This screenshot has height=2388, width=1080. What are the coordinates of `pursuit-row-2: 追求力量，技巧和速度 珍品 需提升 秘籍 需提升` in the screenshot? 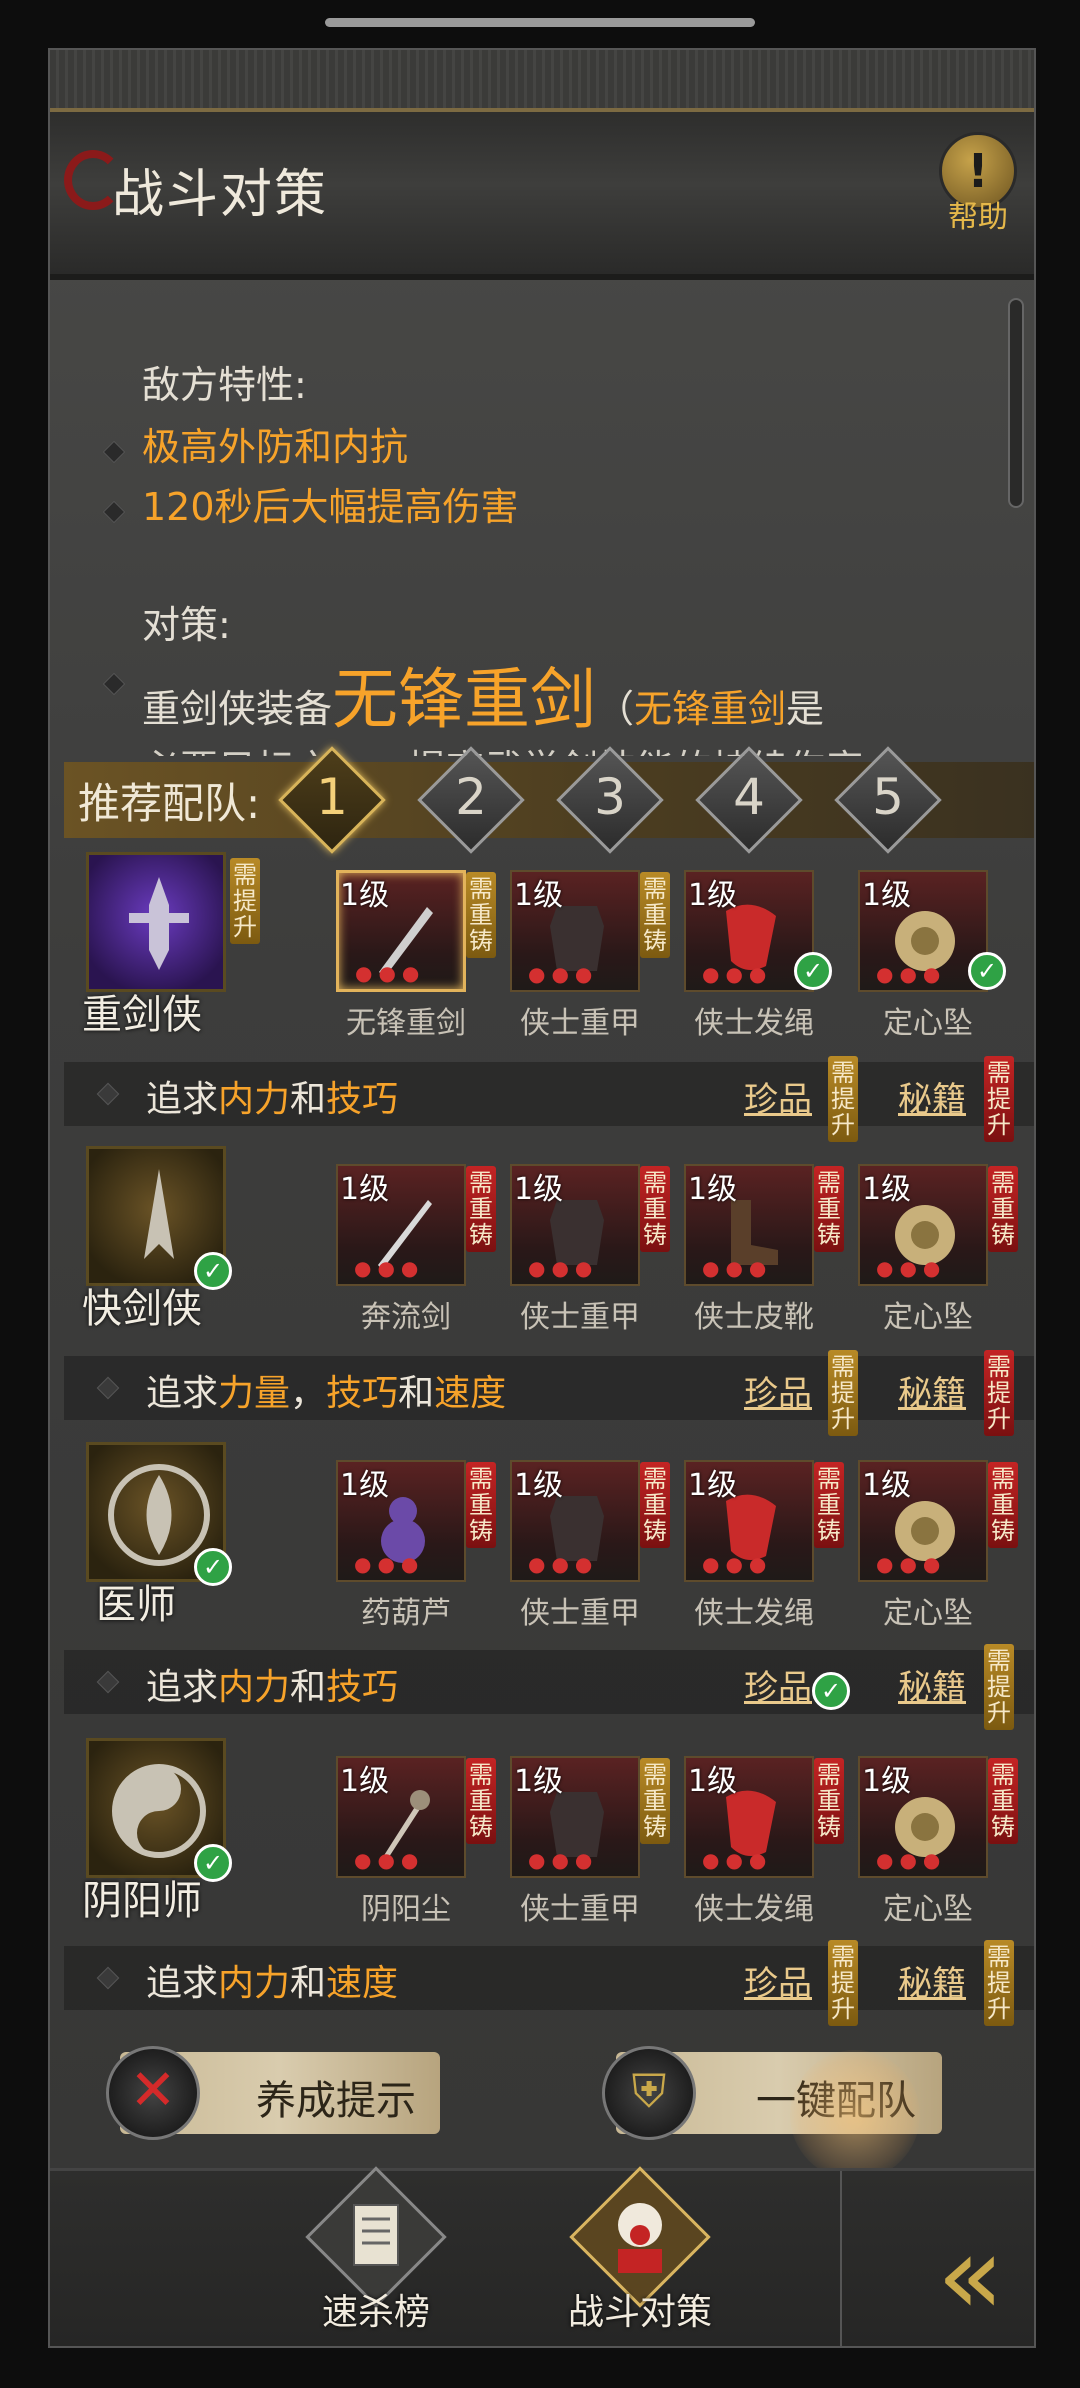 It's located at (549, 1393).